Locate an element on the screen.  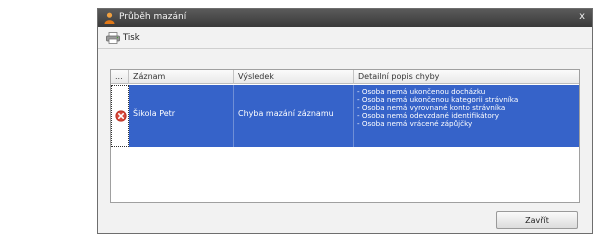
record-name: Šikola Petr is located at coordinates (154, 113).